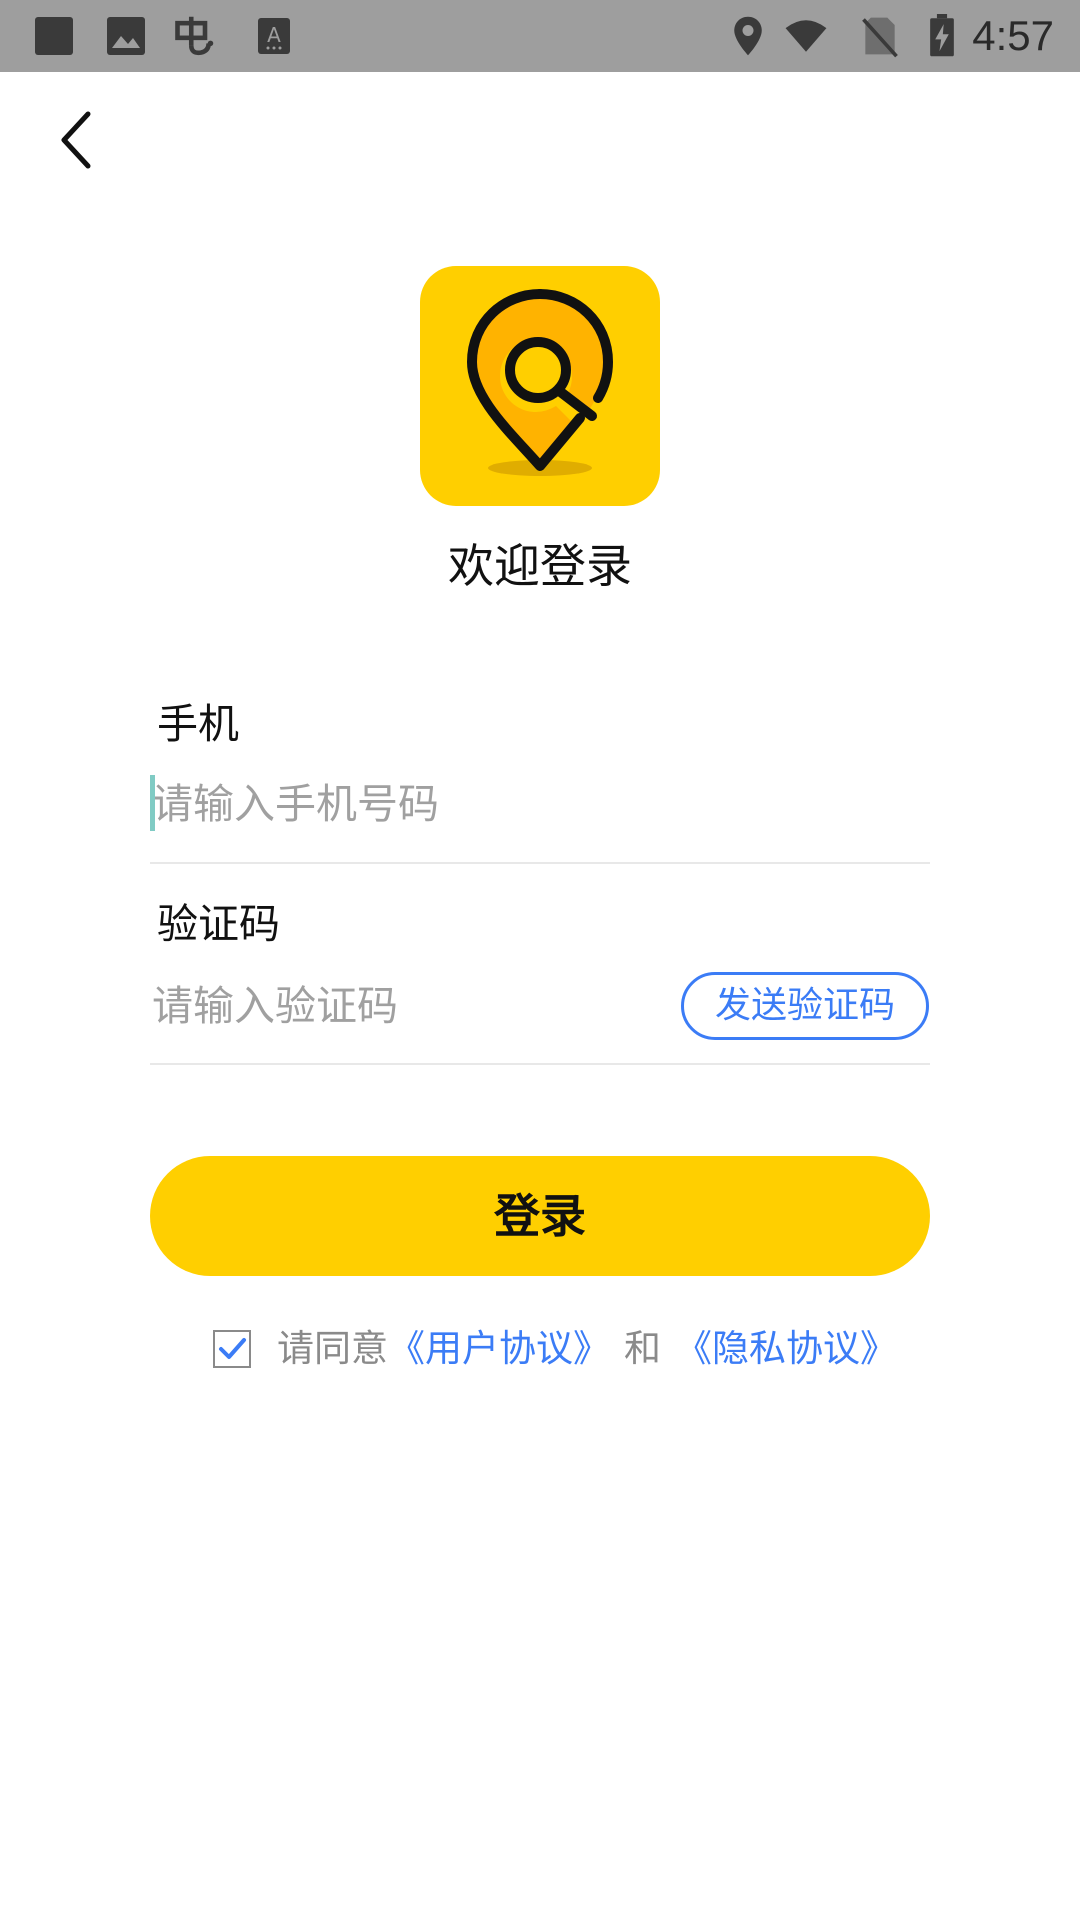 This screenshot has width=1080, height=1920. What do you see at coordinates (1013, 35) in the screenshot?
I see `status-time: 4:57` at bounding box center [1013, 35].